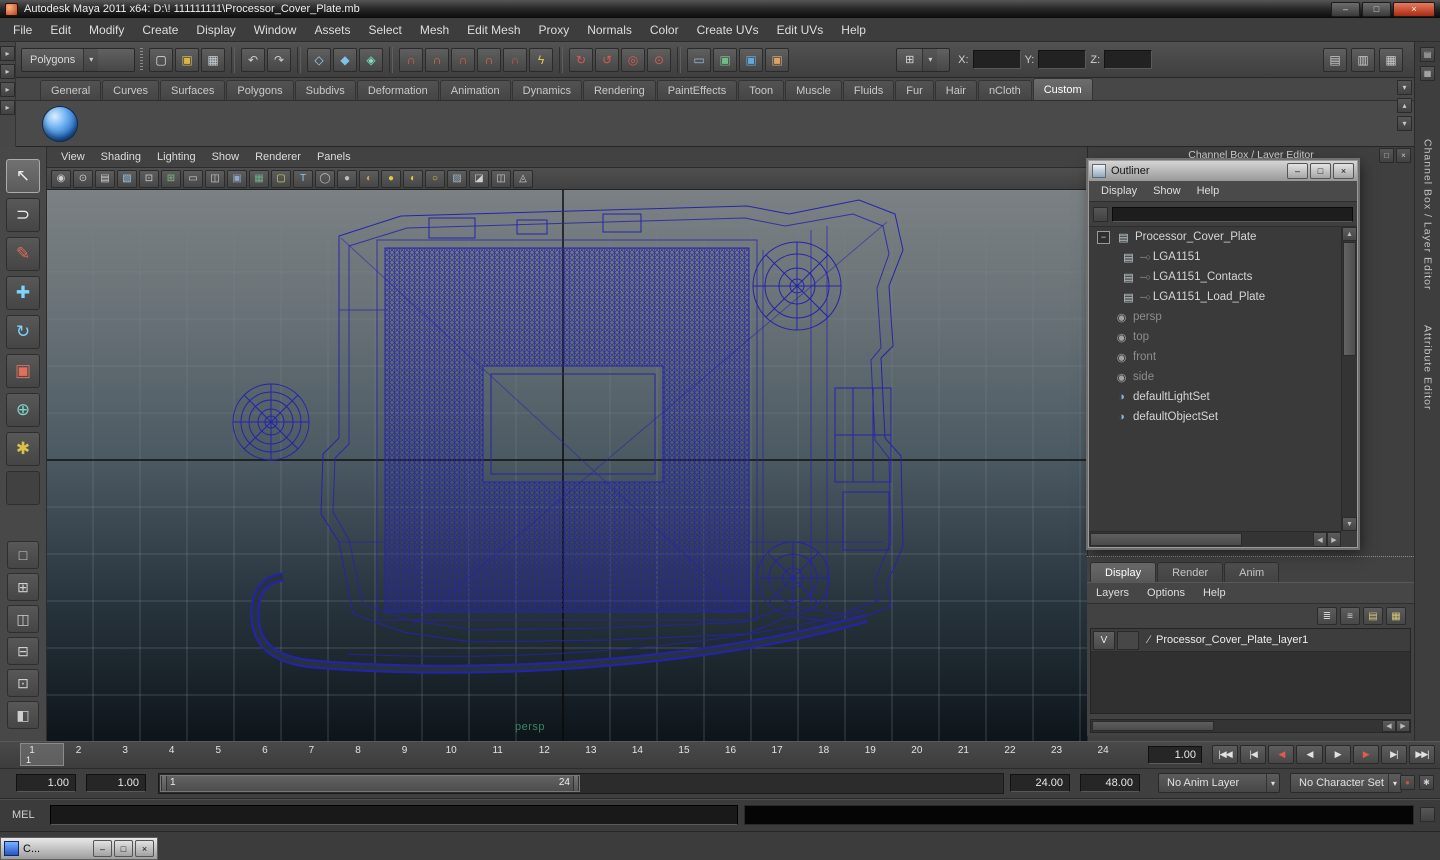 This screenshot has height=860, width=1440. Describe the element at coordinates (7, 53) in the screenshot. I see `collapse-toolbar-row-1-icon: ▸` at that location.